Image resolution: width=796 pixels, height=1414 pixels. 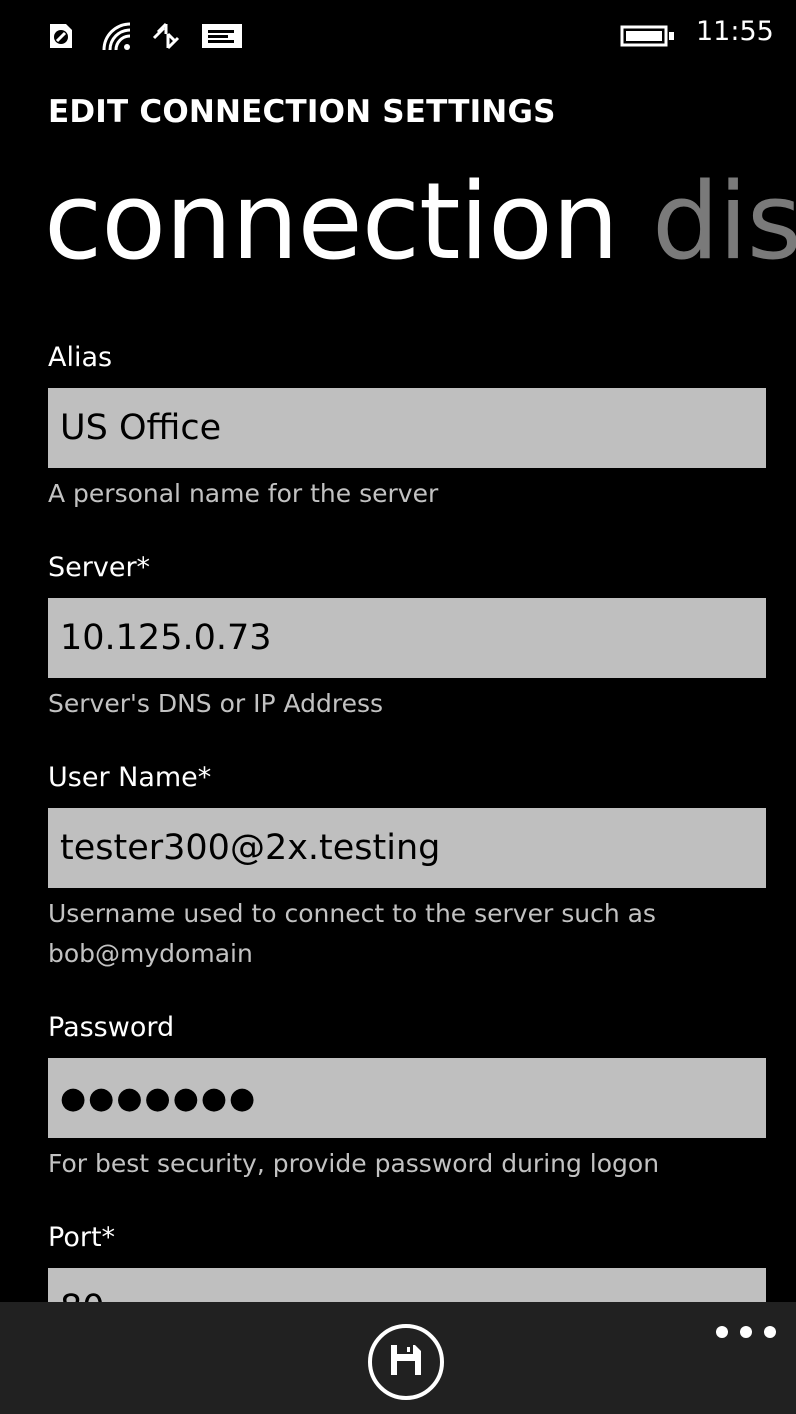 I want to click on more-options-button, so click(x=746, y=1332).